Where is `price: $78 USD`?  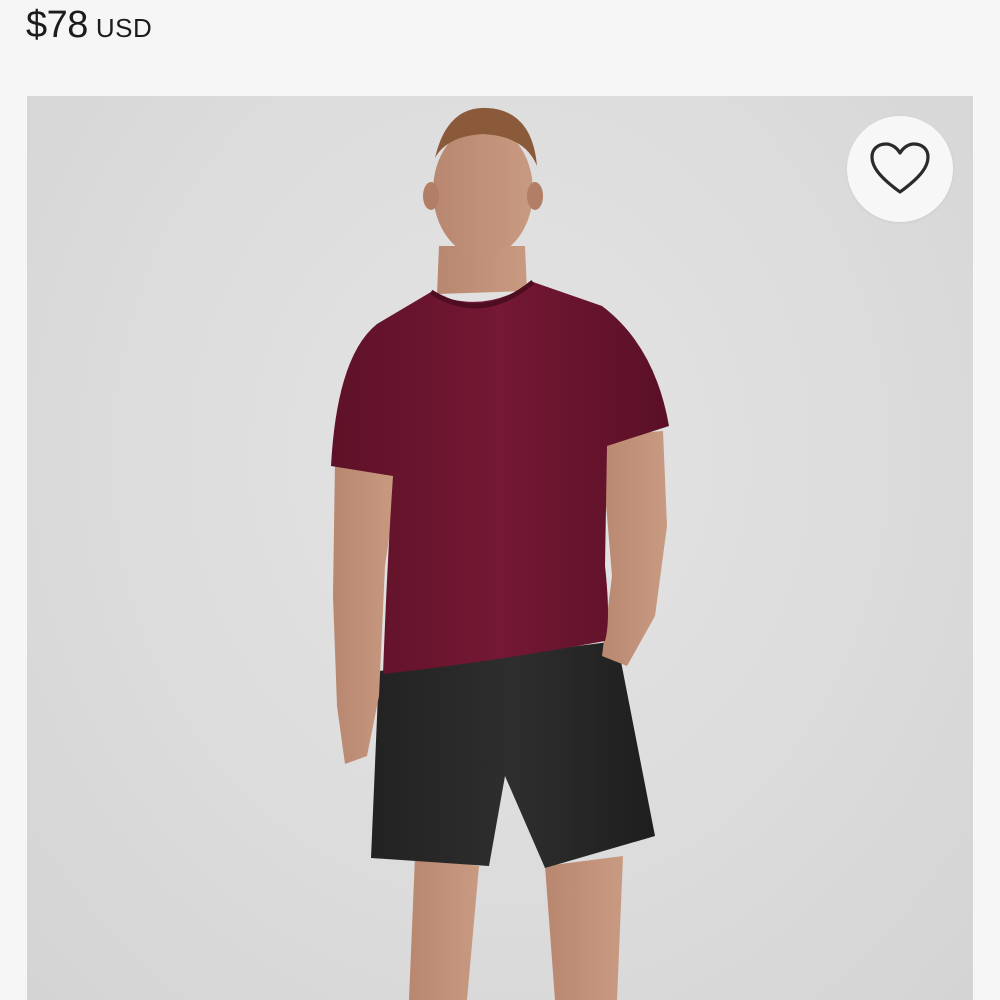 price: $78 USD is located at coordinates (89, 26).